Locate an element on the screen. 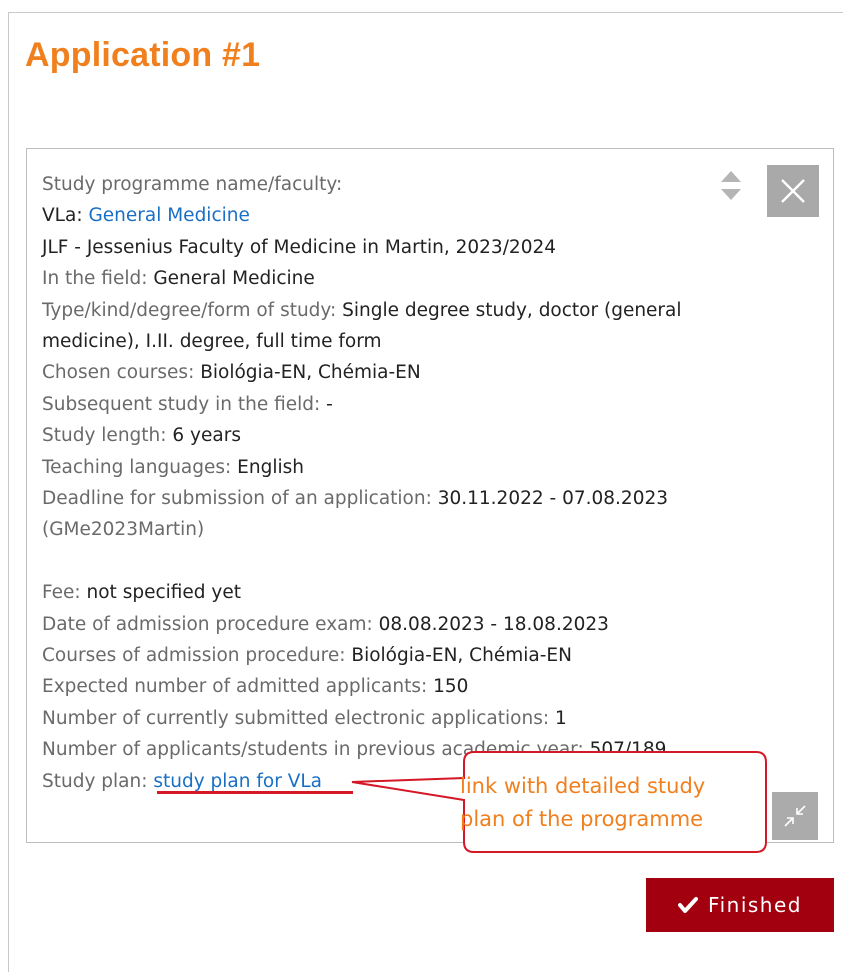  move-up-icon is located at coordinates (731, 176).